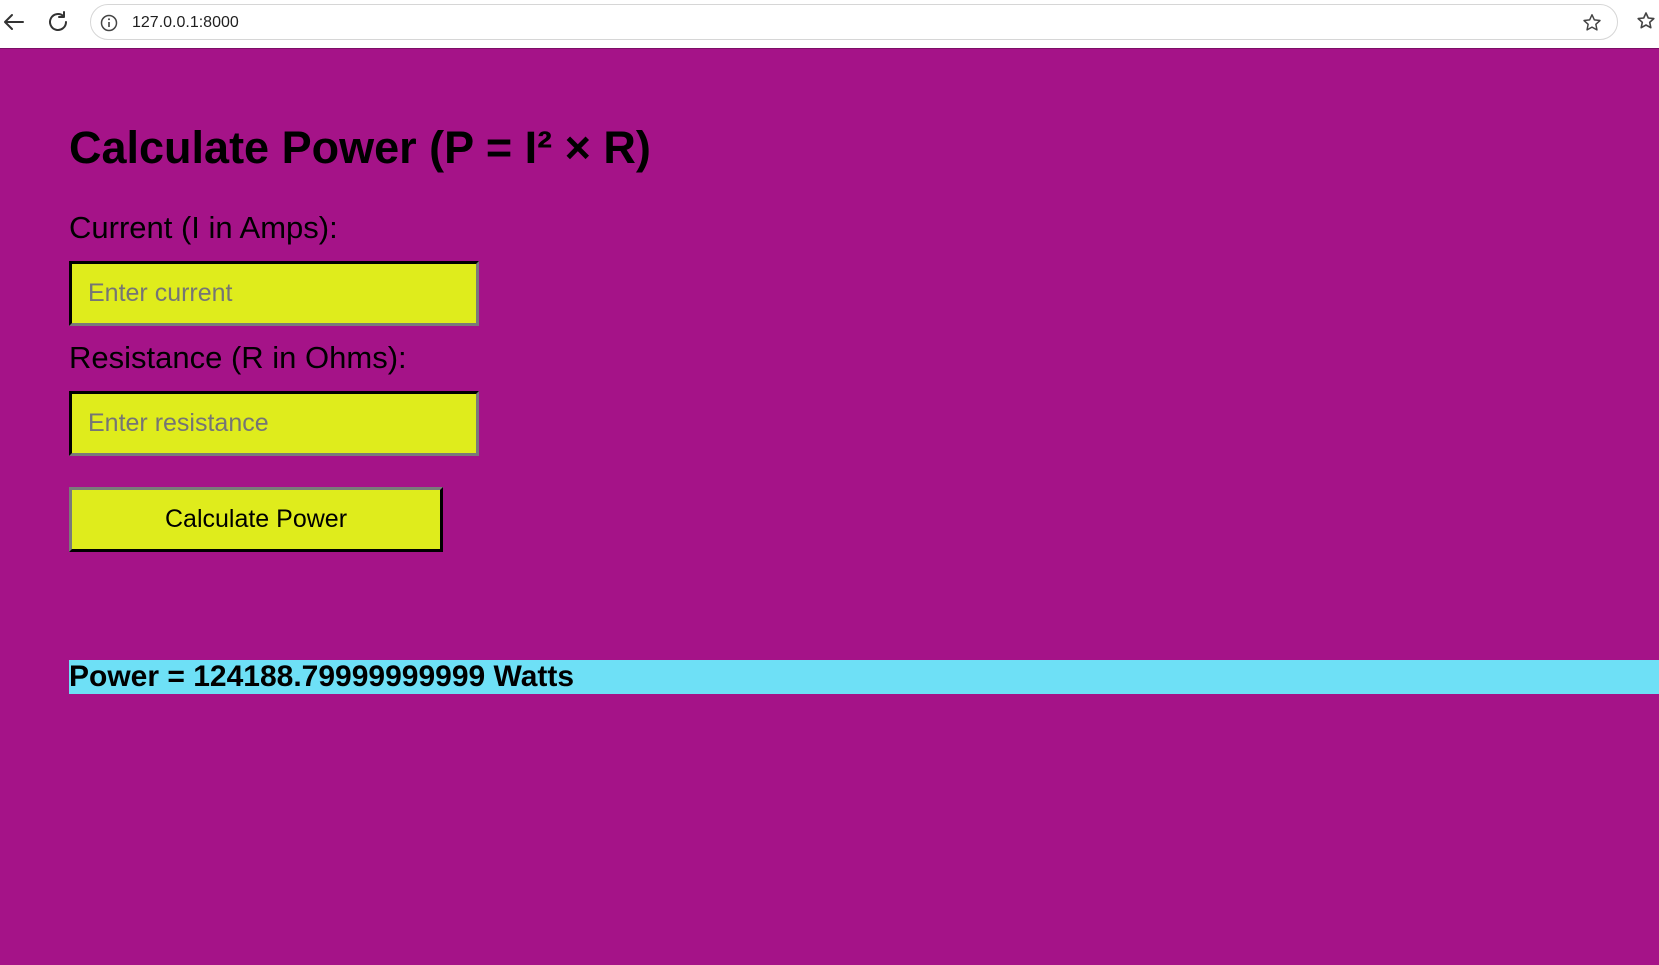 The image size is (1659, 965). I want to click on arrow-left-icon, so click(14, 22).